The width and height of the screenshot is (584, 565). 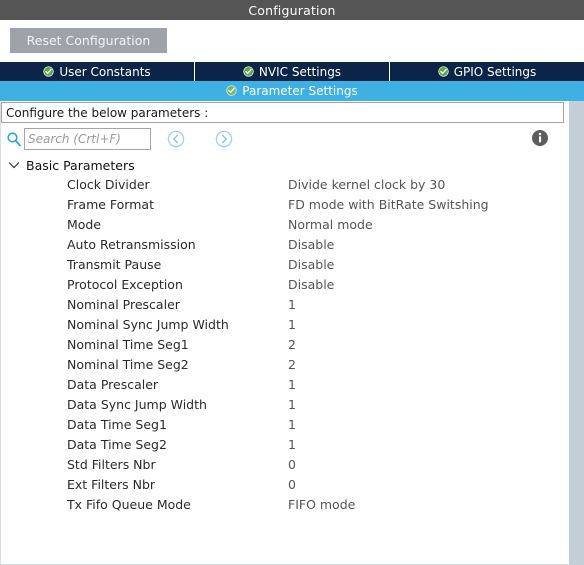 I want to click on parameter-row: Data Time Seg1 1, so click(x=283, y=425).